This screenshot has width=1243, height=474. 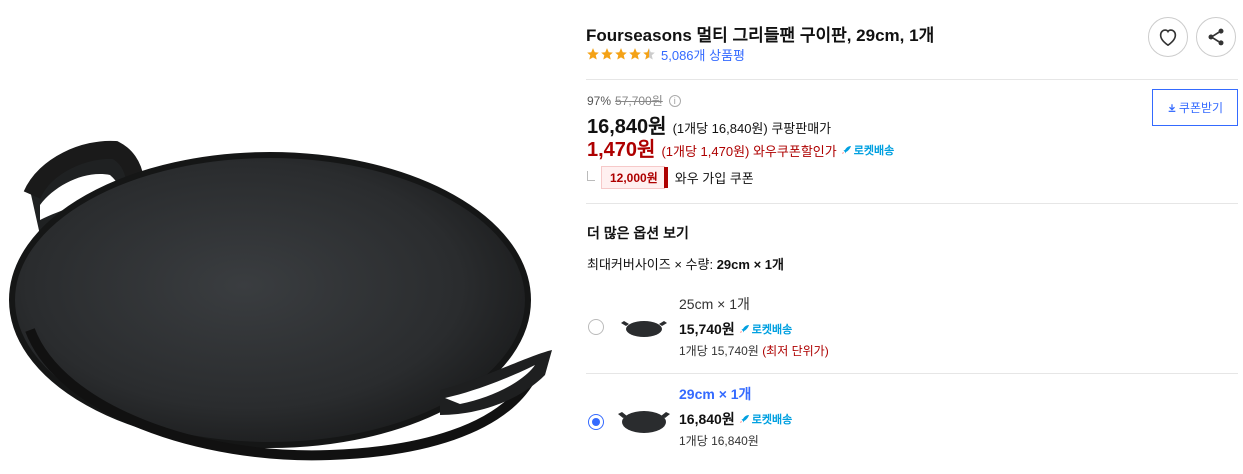 I want to click on option-radio-selected, so click(x=596, y=422).